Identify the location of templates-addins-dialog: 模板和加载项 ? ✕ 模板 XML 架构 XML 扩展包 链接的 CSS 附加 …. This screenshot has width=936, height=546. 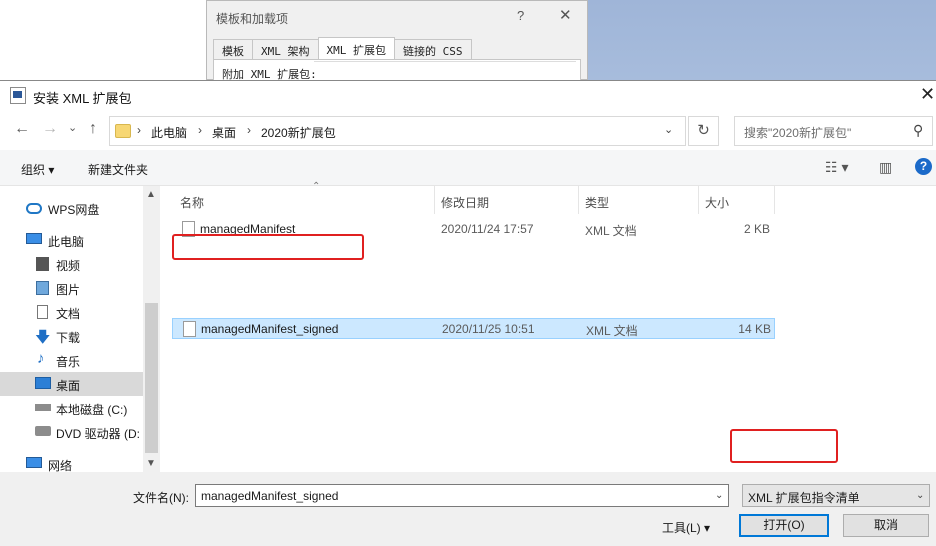
(397, 40).